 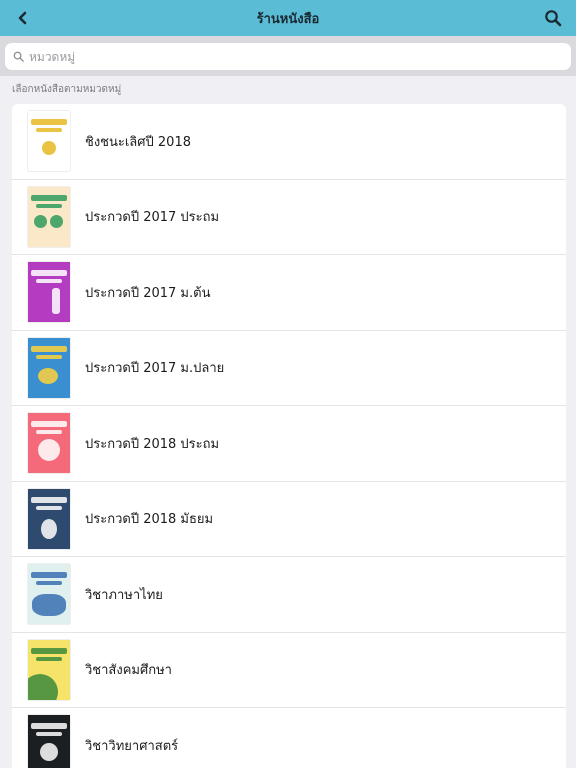 I want to click on search-button, so click(x=553, y=18).